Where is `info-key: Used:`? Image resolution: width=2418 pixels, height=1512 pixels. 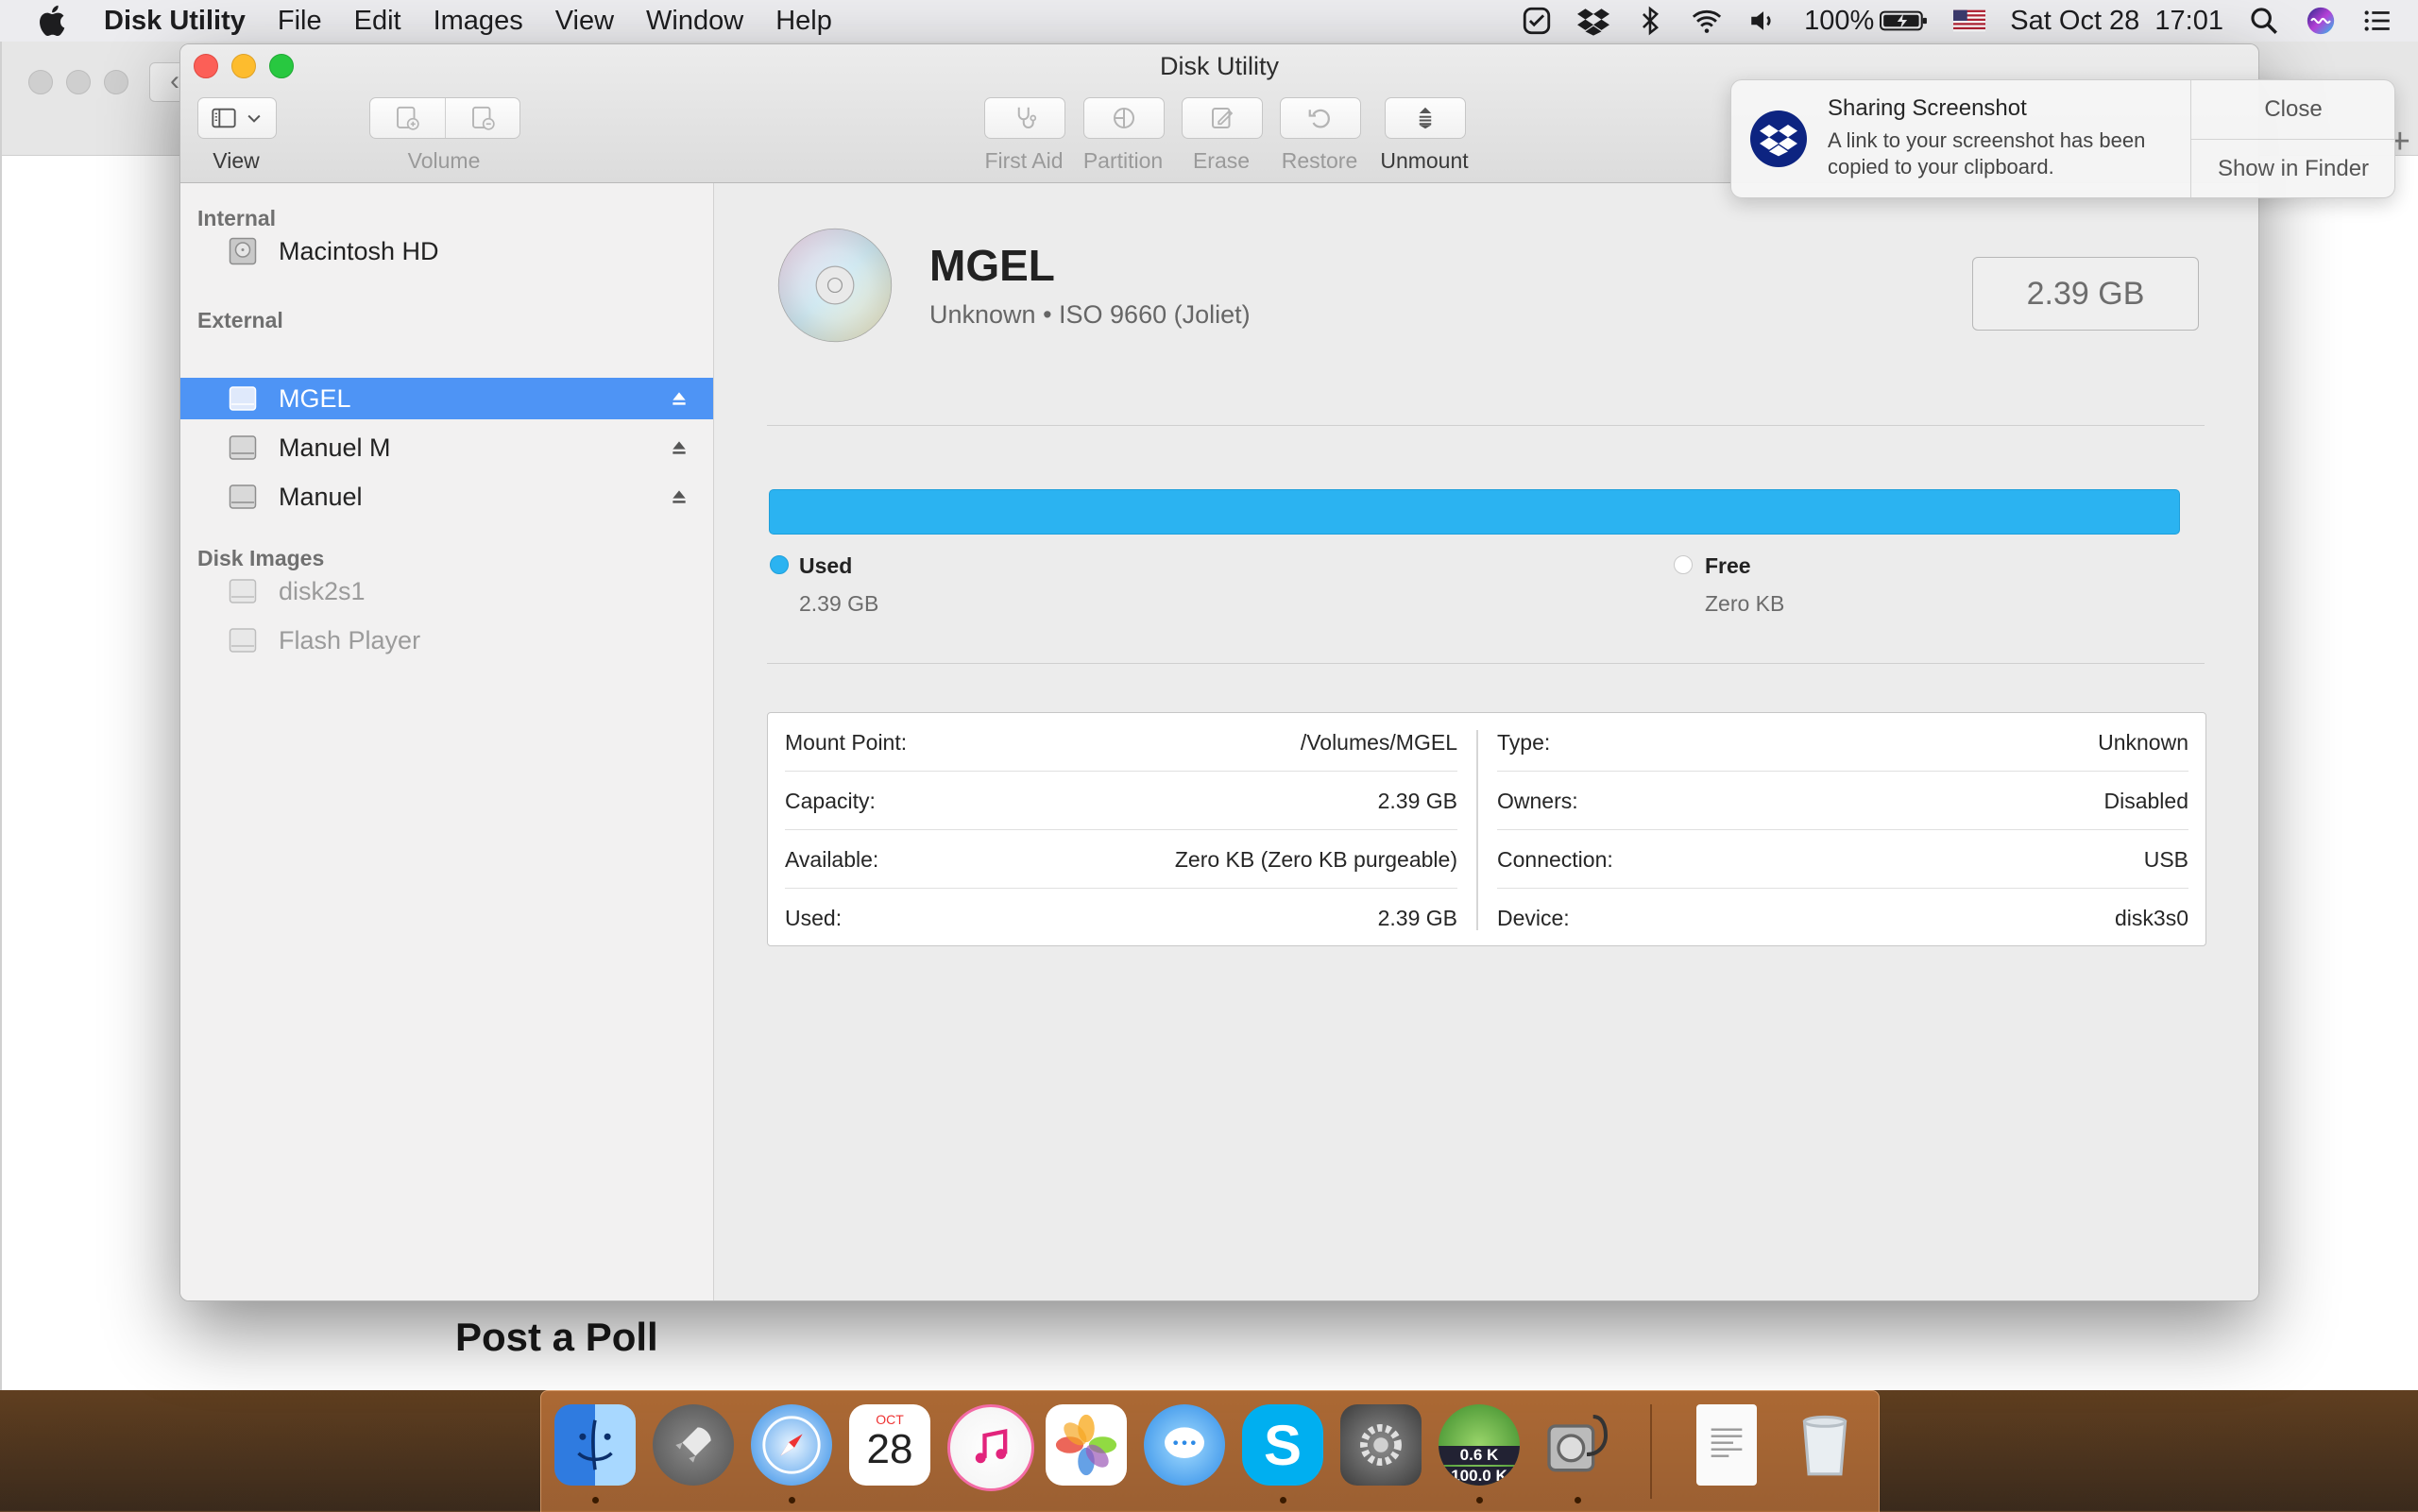 info-key: Used: is located at coordinates (814, 918).